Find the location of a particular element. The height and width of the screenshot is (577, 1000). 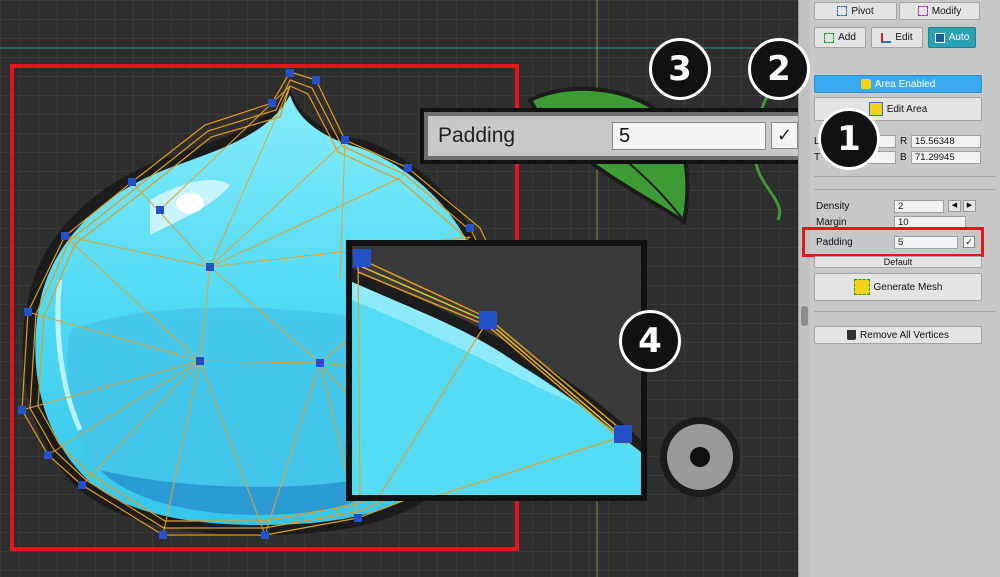

pivot-button: Pivot is located at coordinates (855, 11).